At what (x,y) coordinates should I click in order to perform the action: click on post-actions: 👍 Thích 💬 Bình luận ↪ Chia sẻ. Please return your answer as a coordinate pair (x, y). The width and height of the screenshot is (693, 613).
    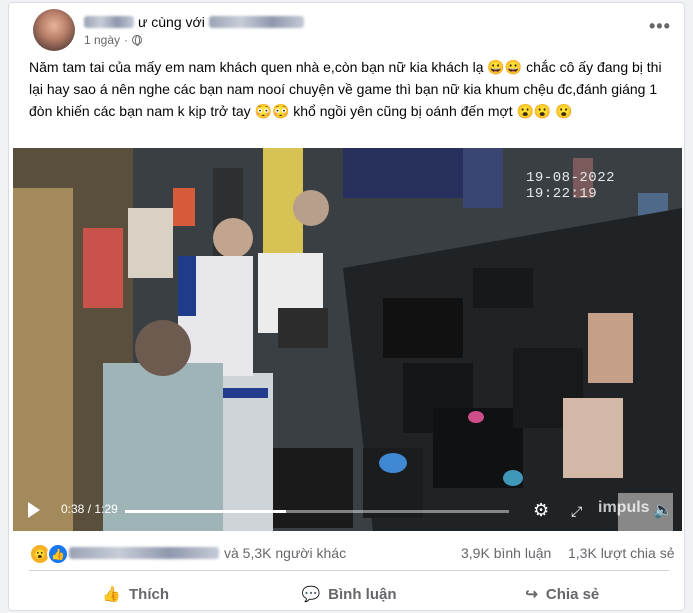
    Looking at the image, I should click on (349, 594).